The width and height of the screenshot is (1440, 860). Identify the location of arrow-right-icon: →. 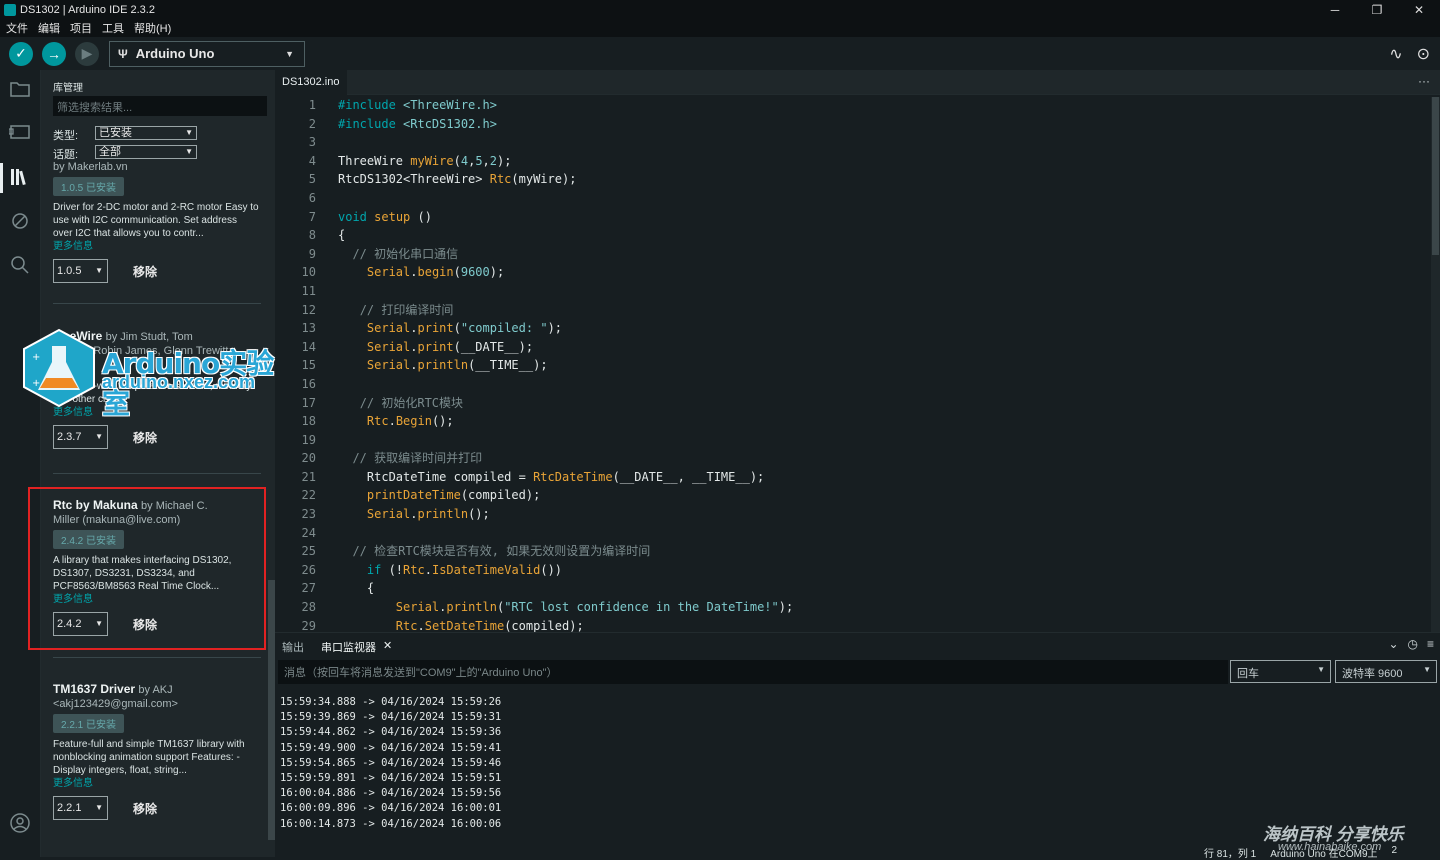
(54, 53).